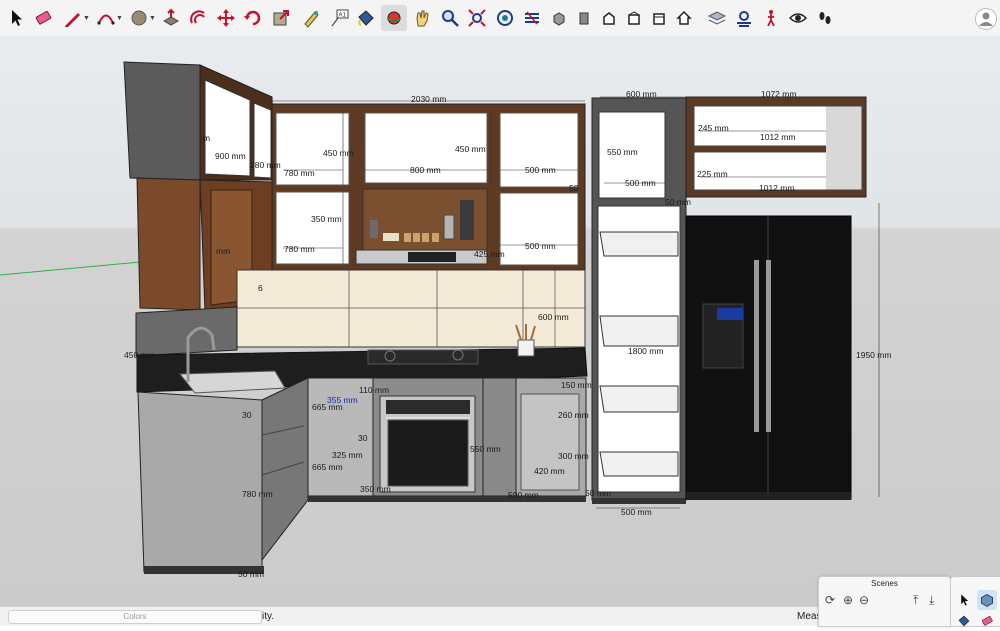 The image size is (1000, 631). What do you see at coordinates (975, 601) in the screenshot?
I see `tool-tray` at bounding box center [975, 601].